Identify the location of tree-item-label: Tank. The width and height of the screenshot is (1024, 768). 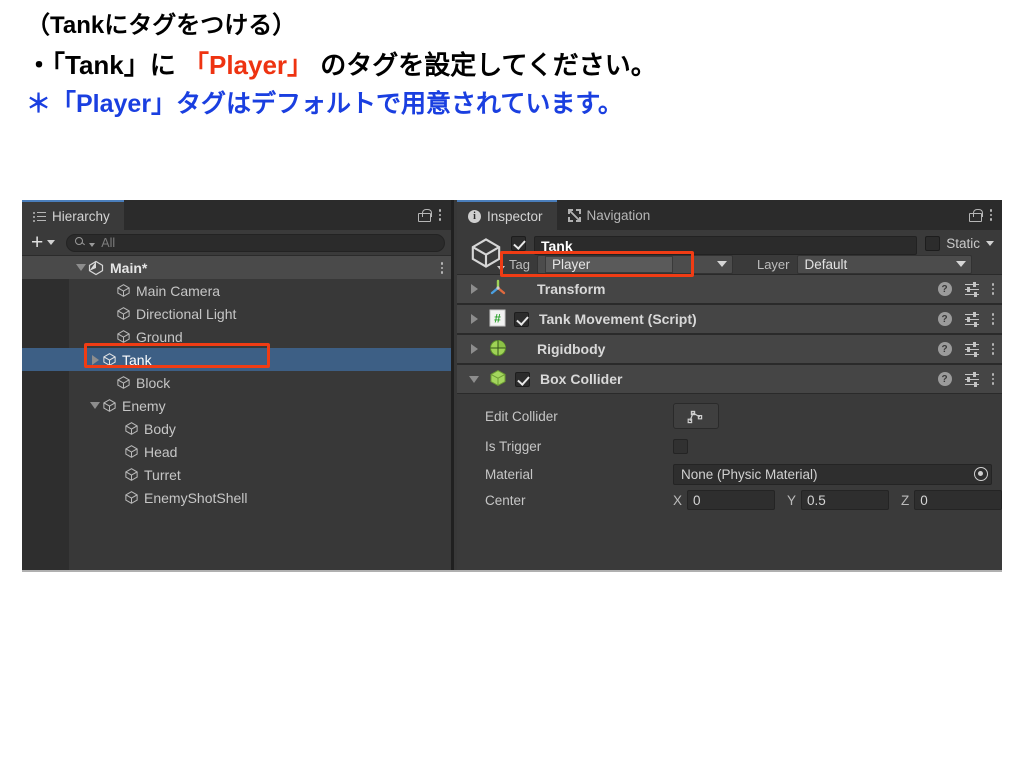
(137, 359).